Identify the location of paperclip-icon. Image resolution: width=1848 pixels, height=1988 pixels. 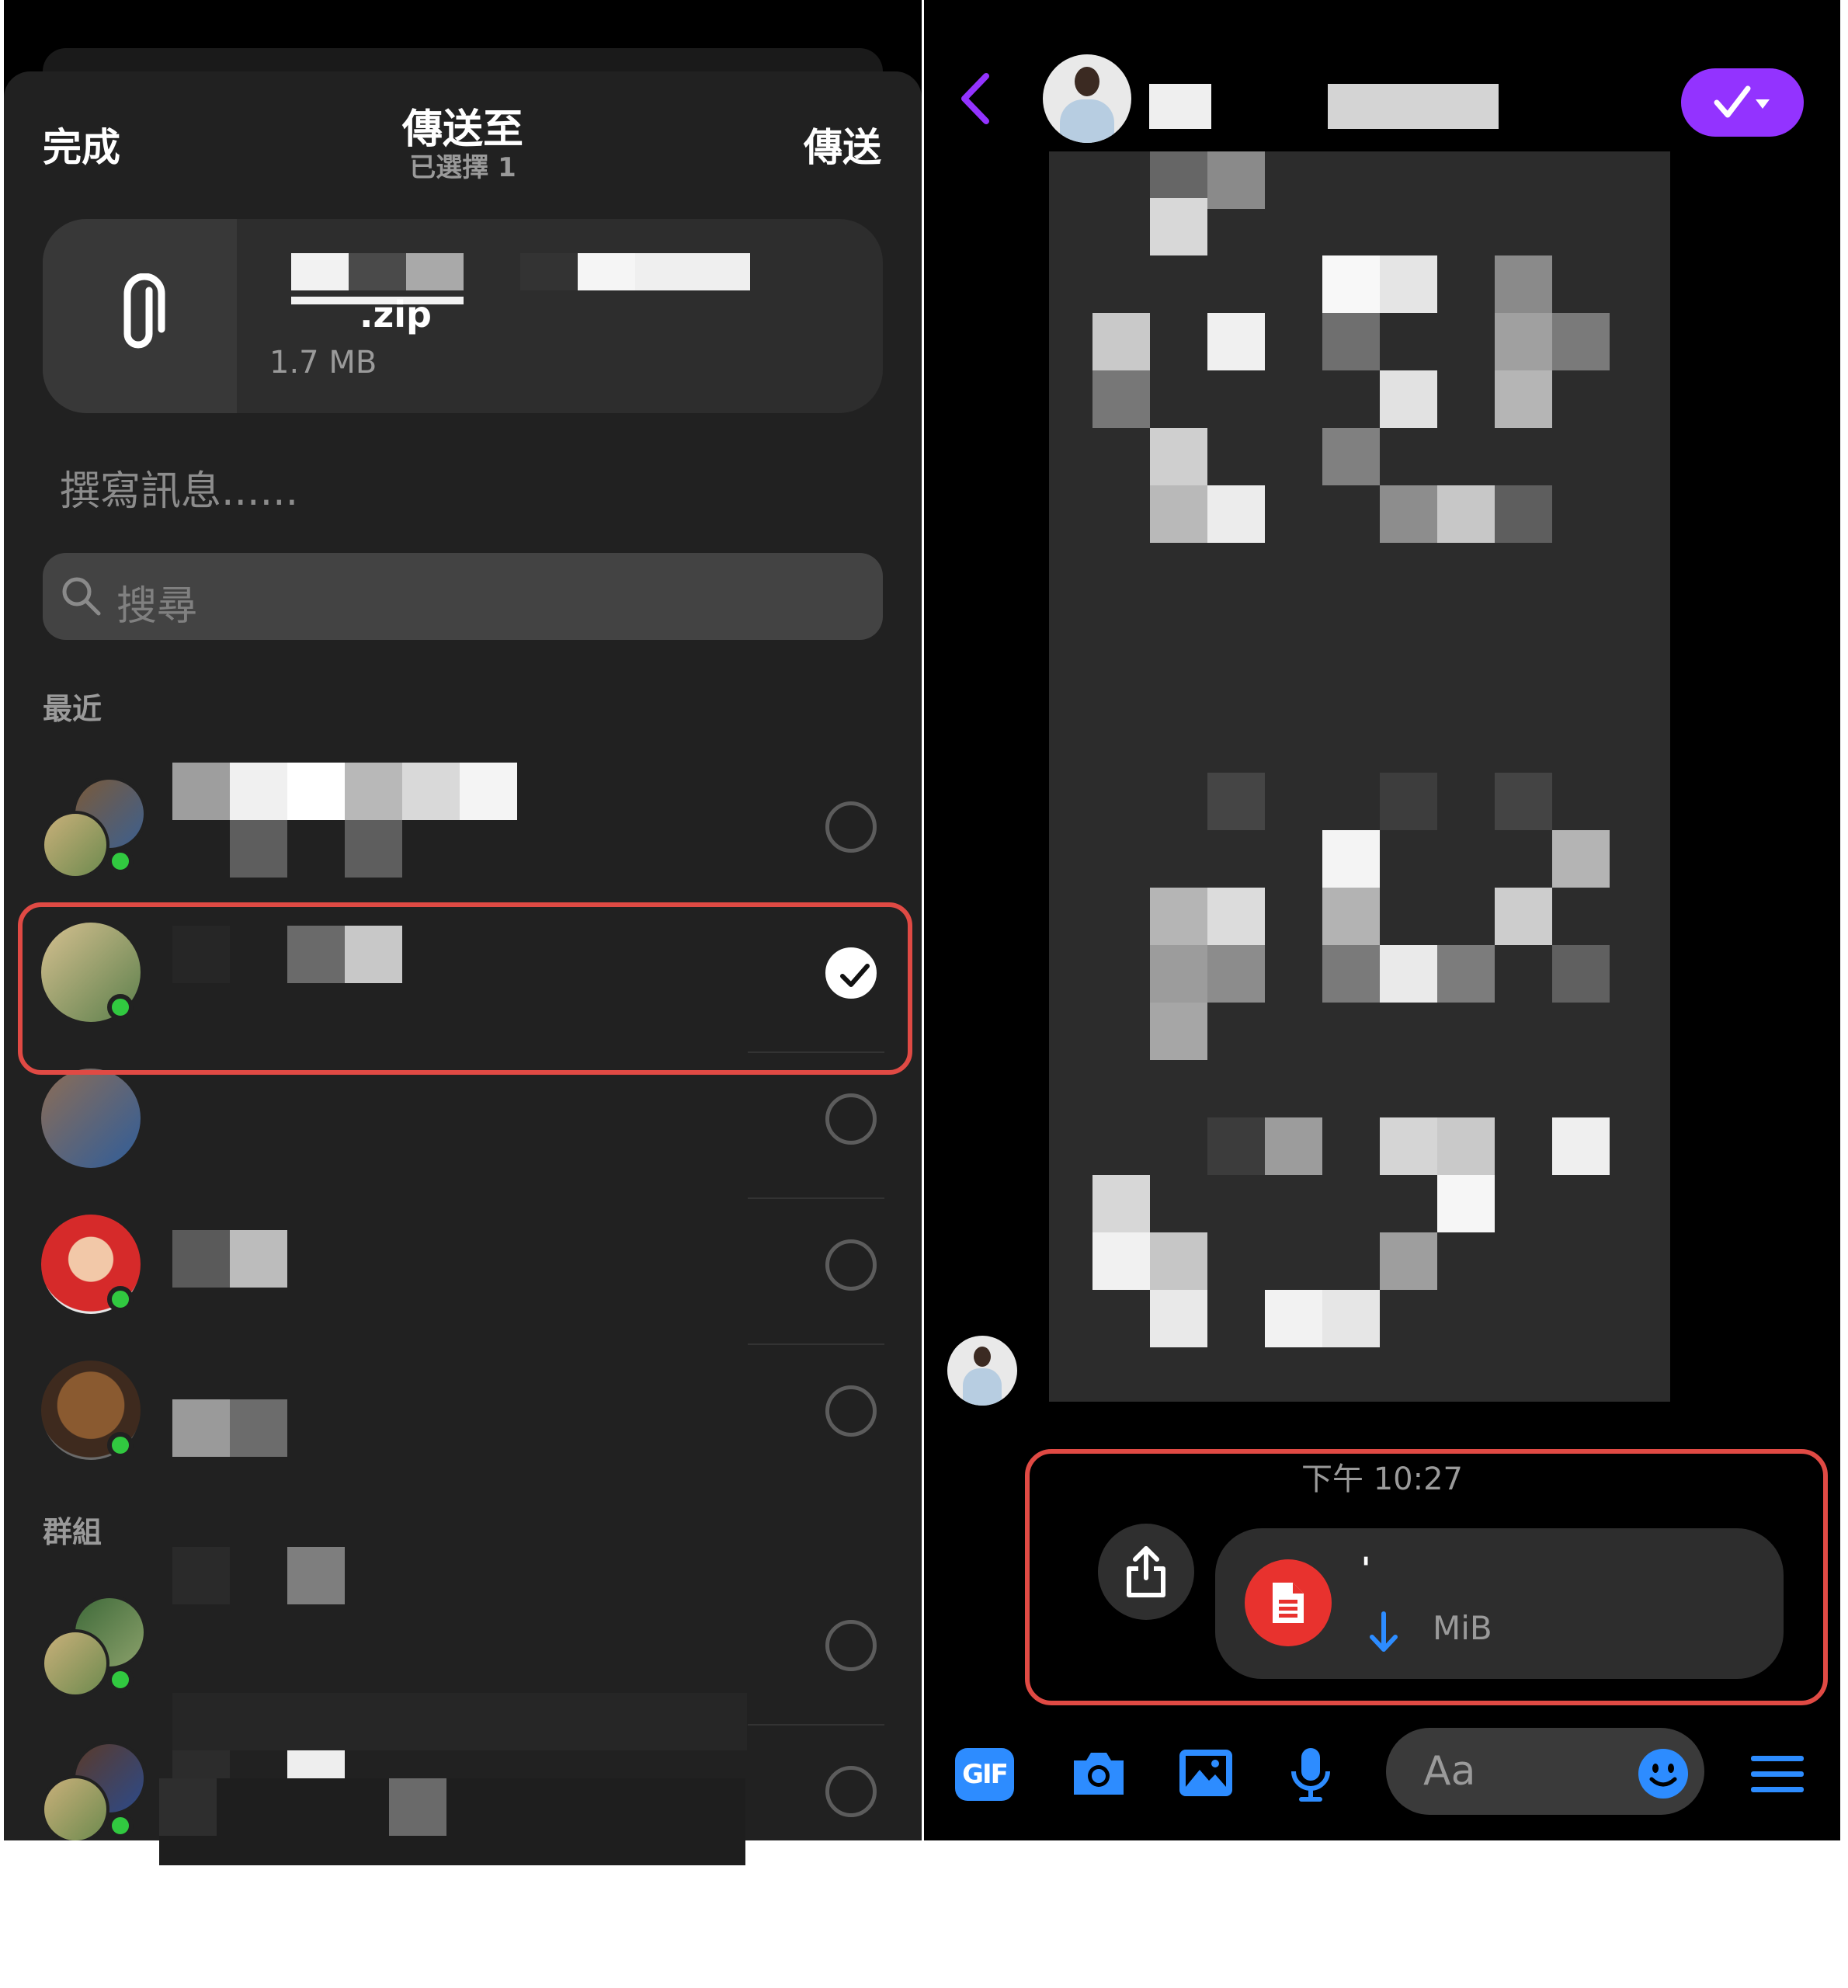
(144, 311).